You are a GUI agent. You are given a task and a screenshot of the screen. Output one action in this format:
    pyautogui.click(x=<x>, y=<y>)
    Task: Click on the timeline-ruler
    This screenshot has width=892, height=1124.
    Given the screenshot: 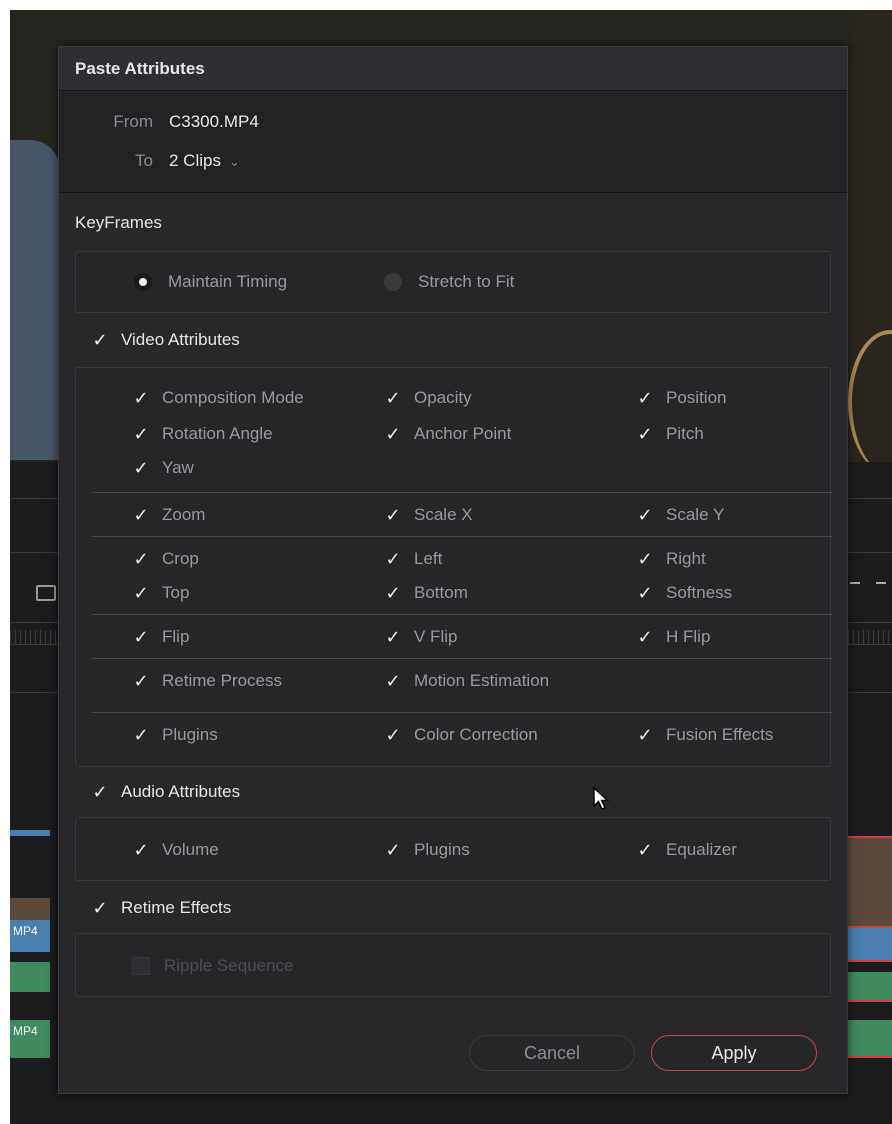 What is the action you would take?
    pyautogui.click(x=870, y=637)
    